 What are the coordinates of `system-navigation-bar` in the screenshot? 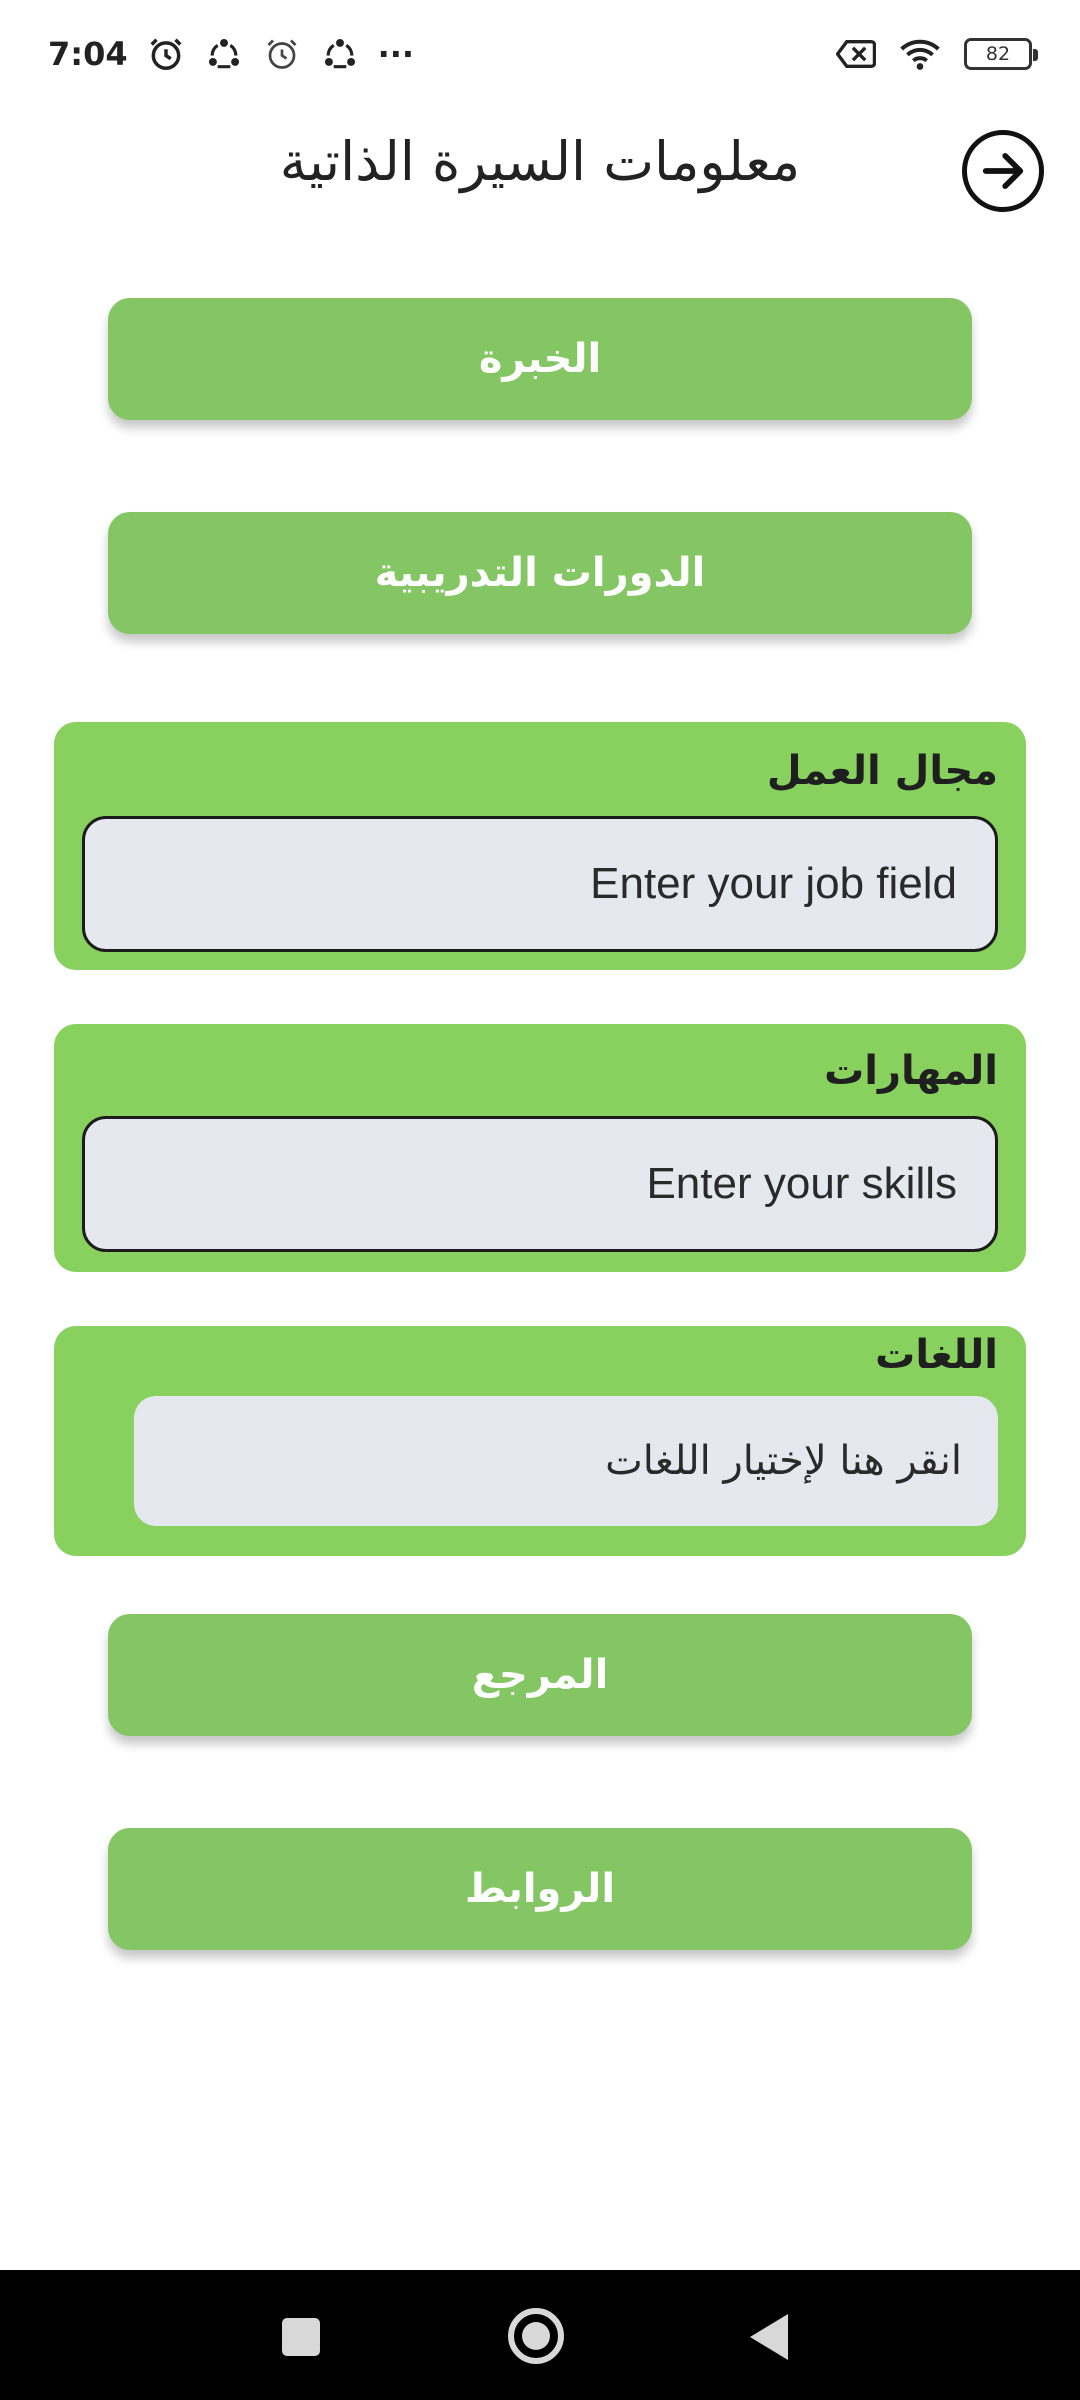 It's located at (540, 2335).